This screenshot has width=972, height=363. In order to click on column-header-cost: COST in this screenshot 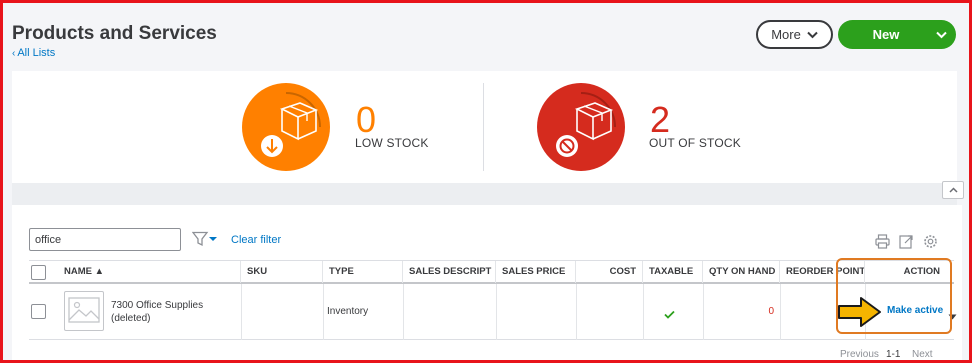, I will do `click(609, 272)`.